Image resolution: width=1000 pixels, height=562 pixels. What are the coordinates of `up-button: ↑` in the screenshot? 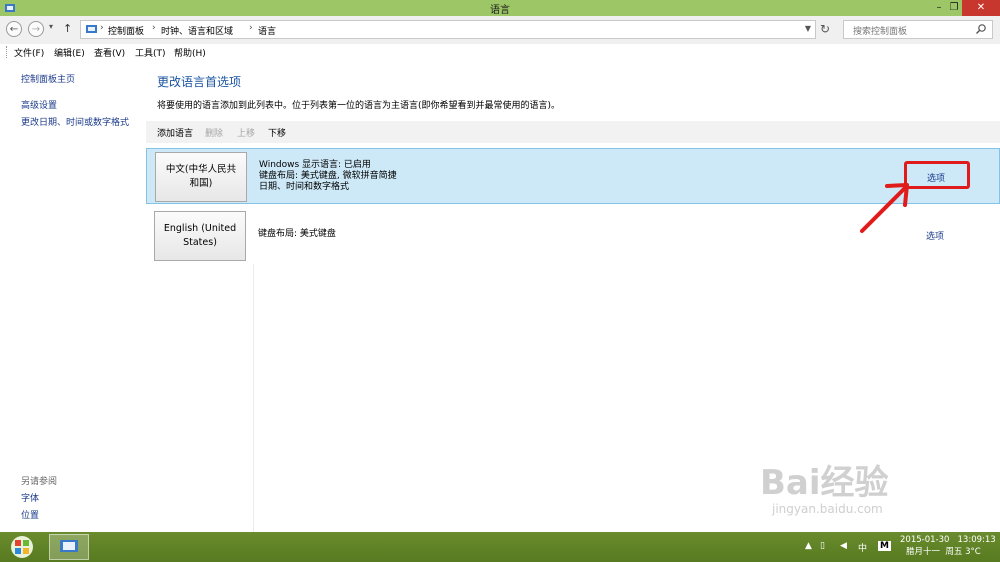 It's located at (67, 28).